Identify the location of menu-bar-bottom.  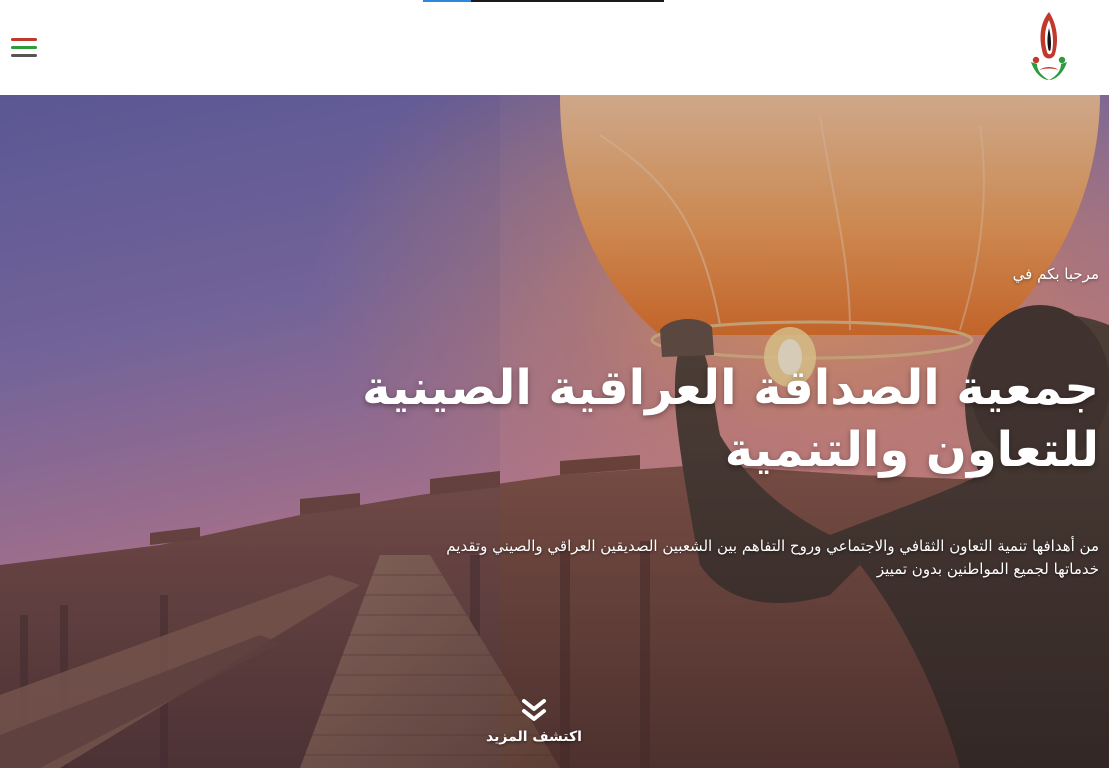
(24, 55).